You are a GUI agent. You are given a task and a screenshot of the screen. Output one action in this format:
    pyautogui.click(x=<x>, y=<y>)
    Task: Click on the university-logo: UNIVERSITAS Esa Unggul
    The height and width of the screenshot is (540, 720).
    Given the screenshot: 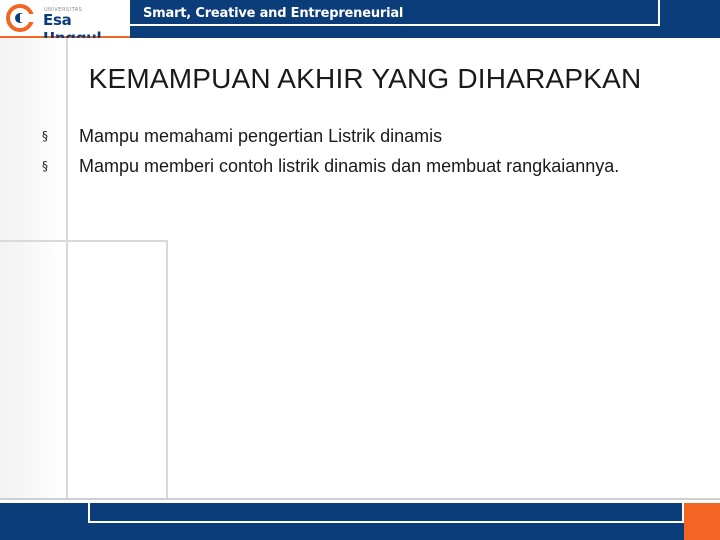 What is the action you would take?
    pyautogui.click(x=65, y=23)
    